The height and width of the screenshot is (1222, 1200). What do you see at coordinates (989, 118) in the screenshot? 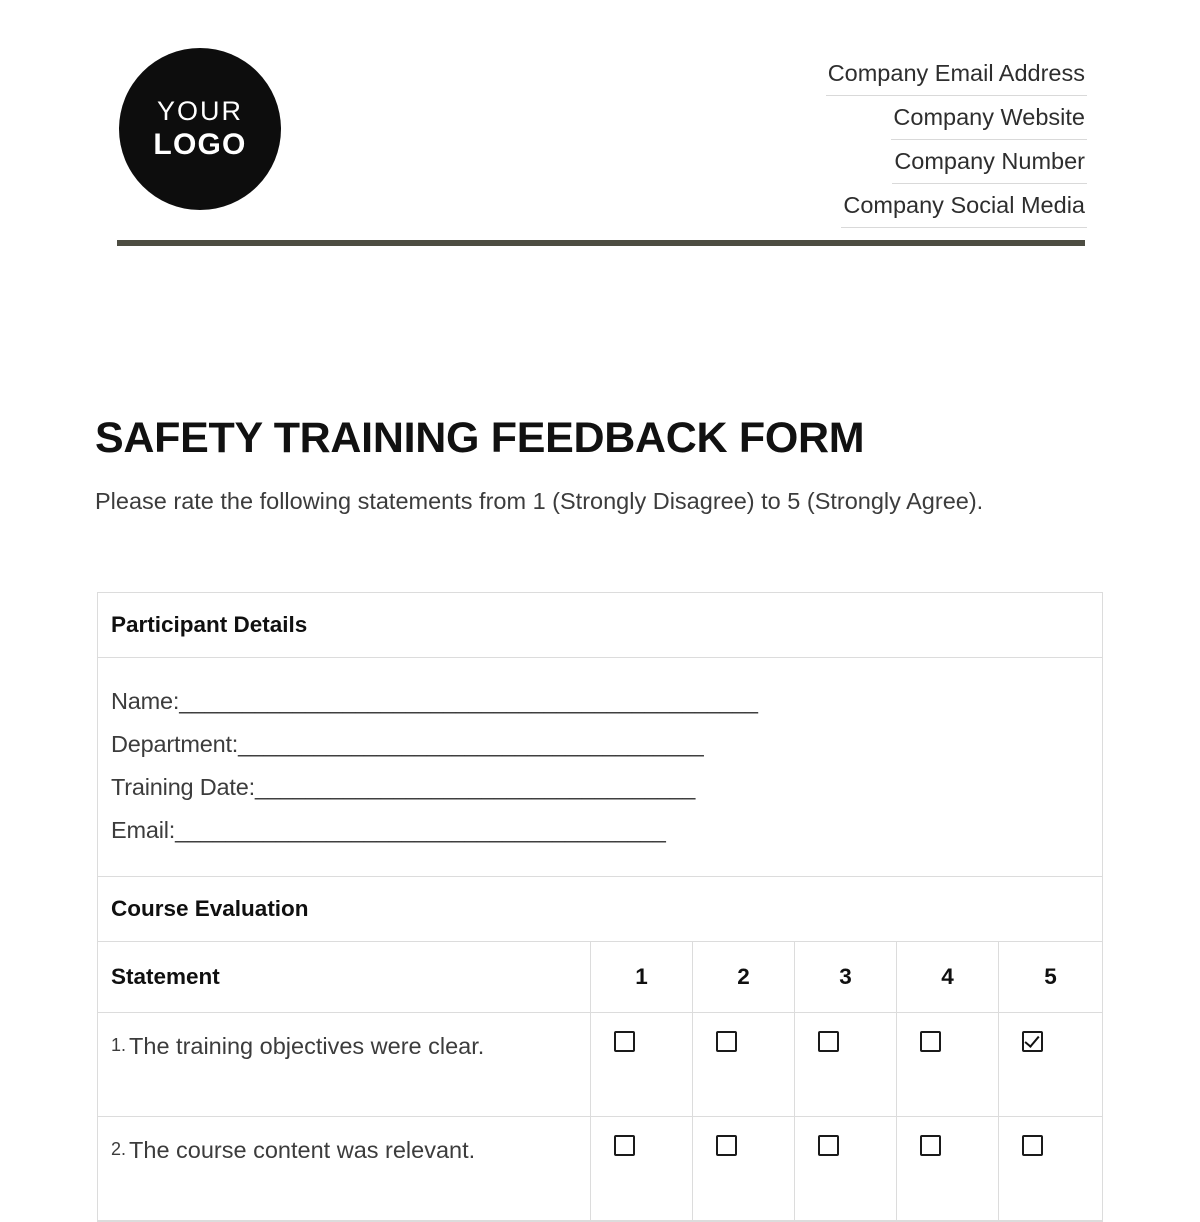
I see `company-website-link: Company Website` at bounding box center [989, 118].